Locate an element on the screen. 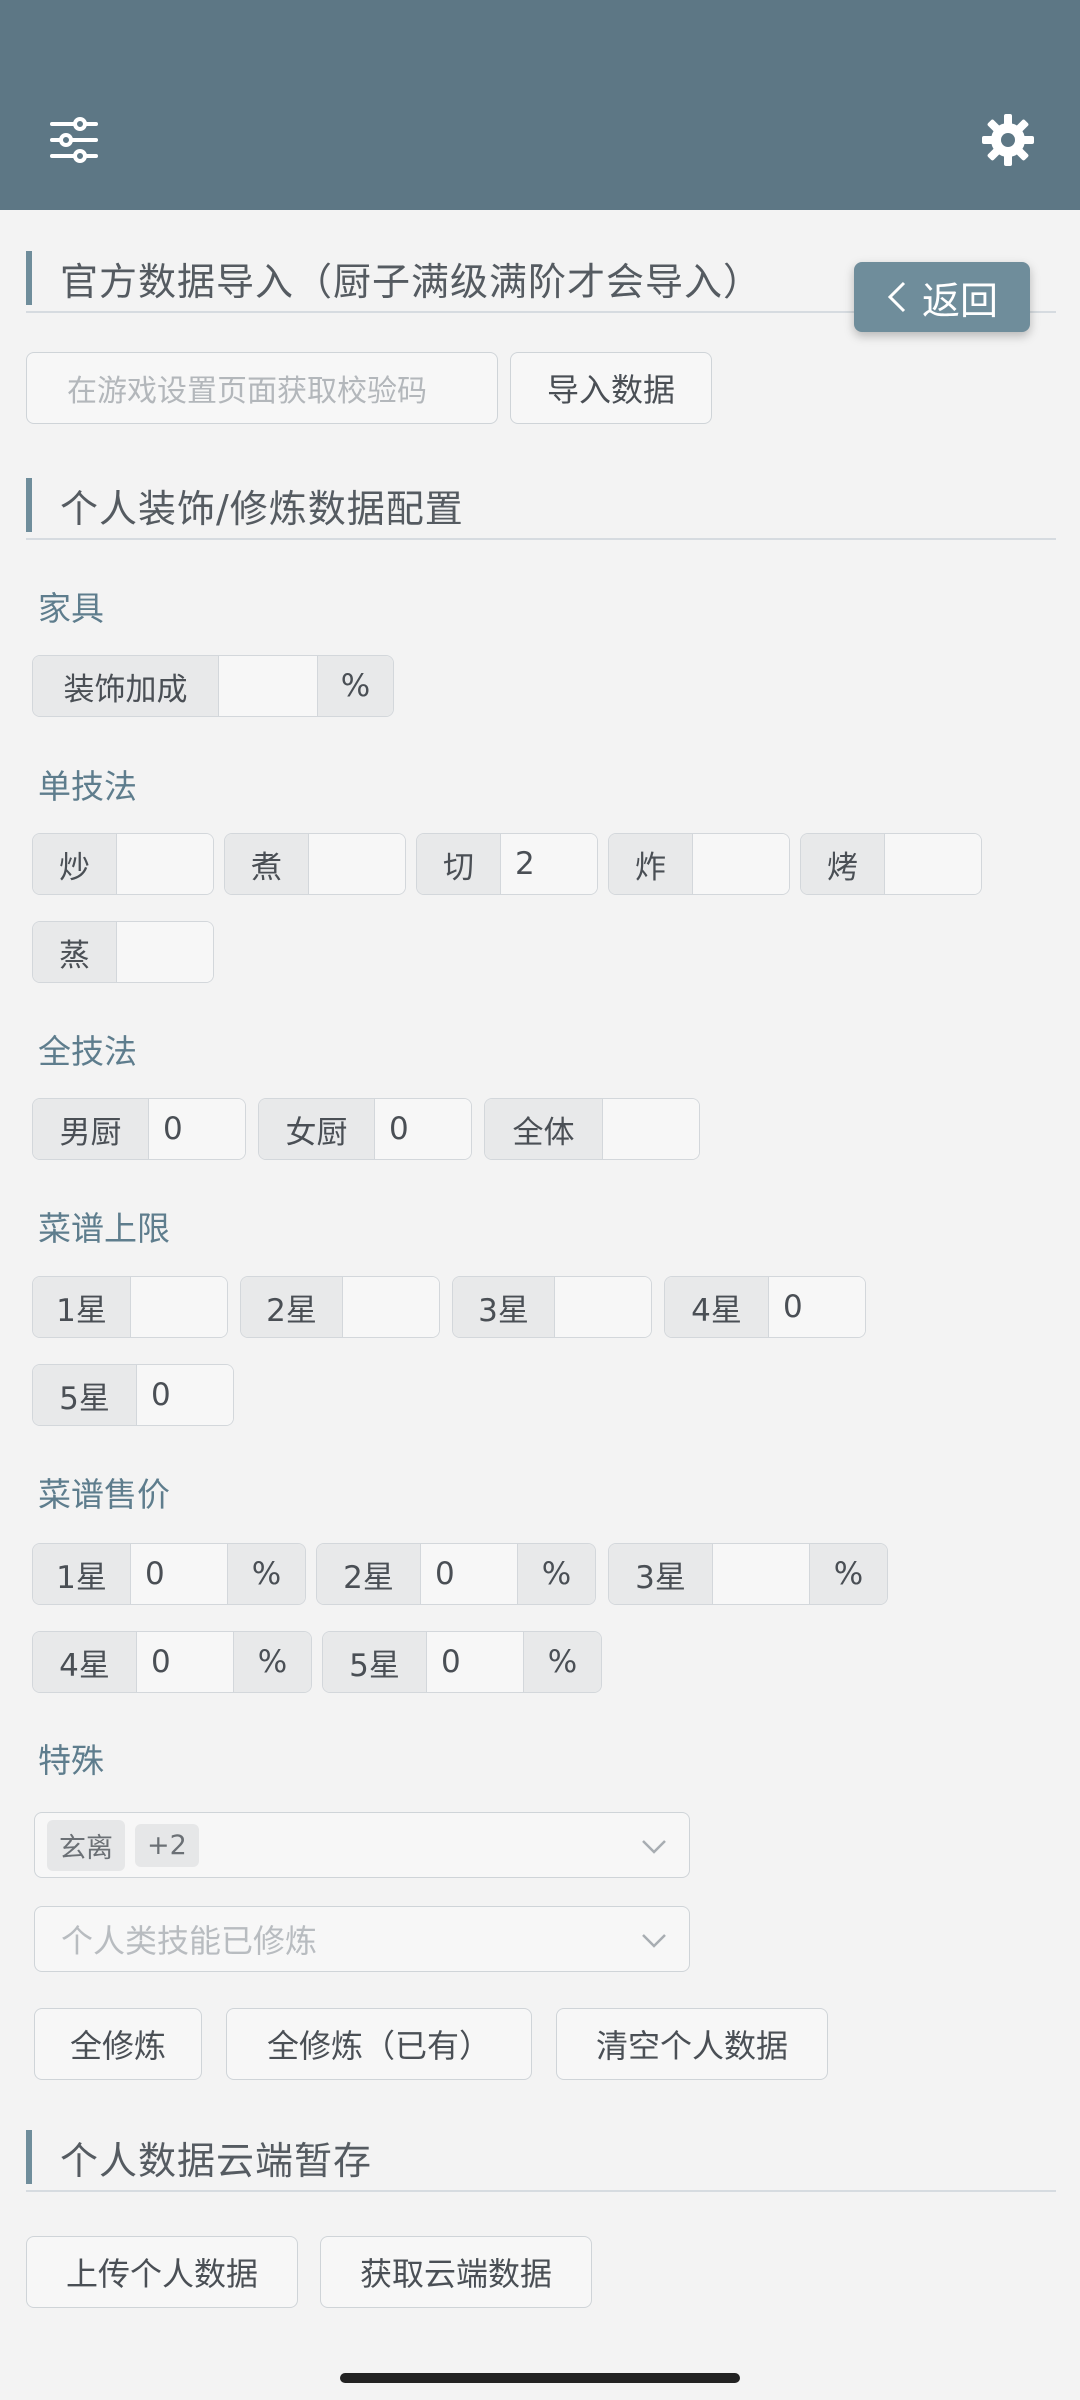 This screenshot has width=1080, height=2400. recipe-price-heading: 菜谱售价 is located at coordinates (104, 1494).